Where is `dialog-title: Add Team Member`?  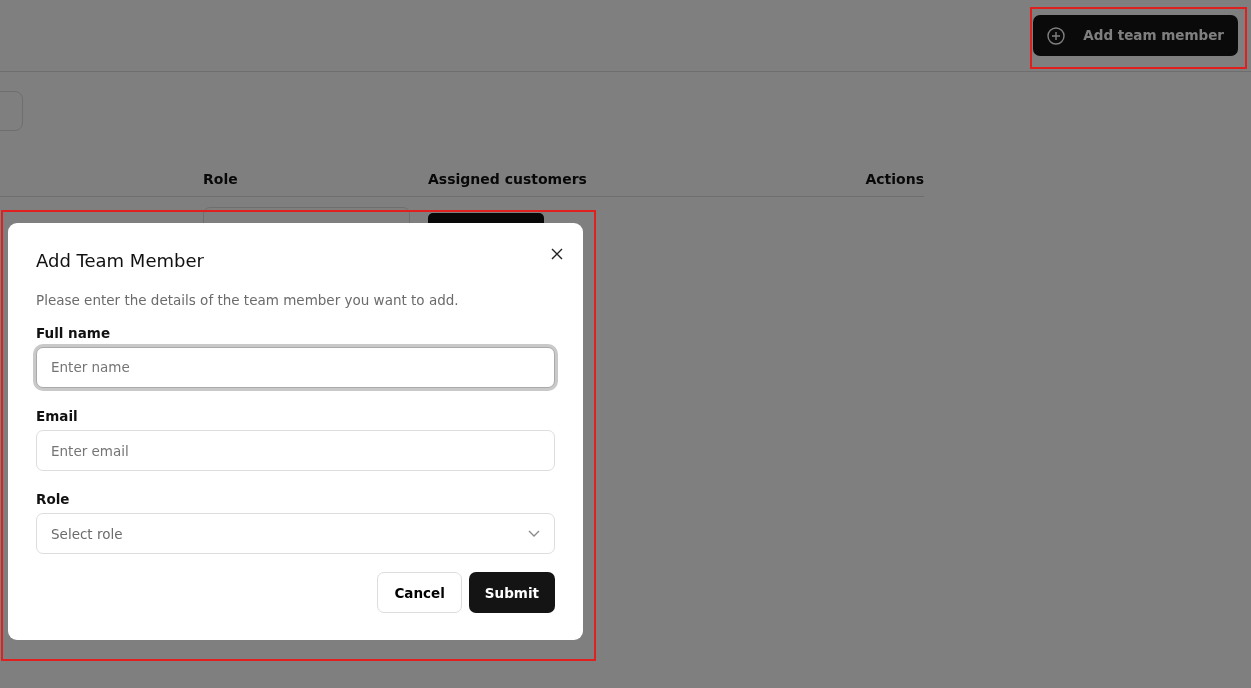
dialog-title: Add Team Member is located at coordinates (120, 261).